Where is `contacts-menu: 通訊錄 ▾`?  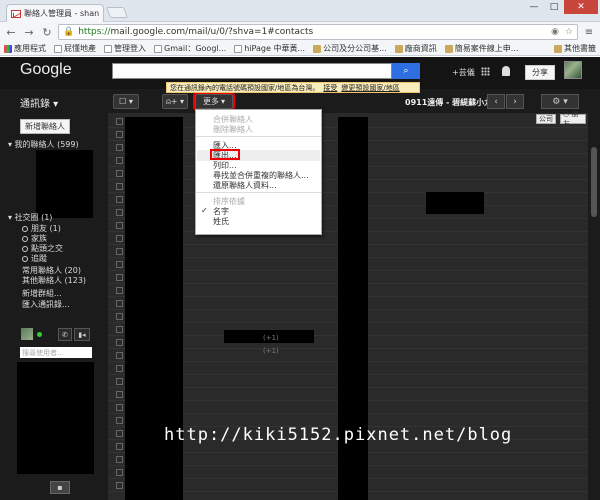
contacts-menu: 通訊錄 ▾ is located at coordinates (39, 102).